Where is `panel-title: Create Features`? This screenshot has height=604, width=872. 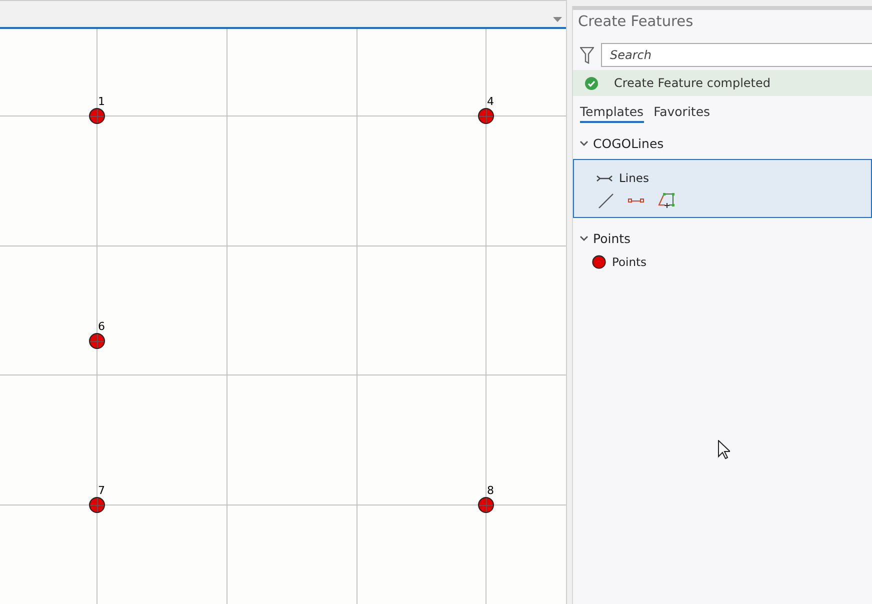
panel-title: Create Features is located at coordinates (635, 22).